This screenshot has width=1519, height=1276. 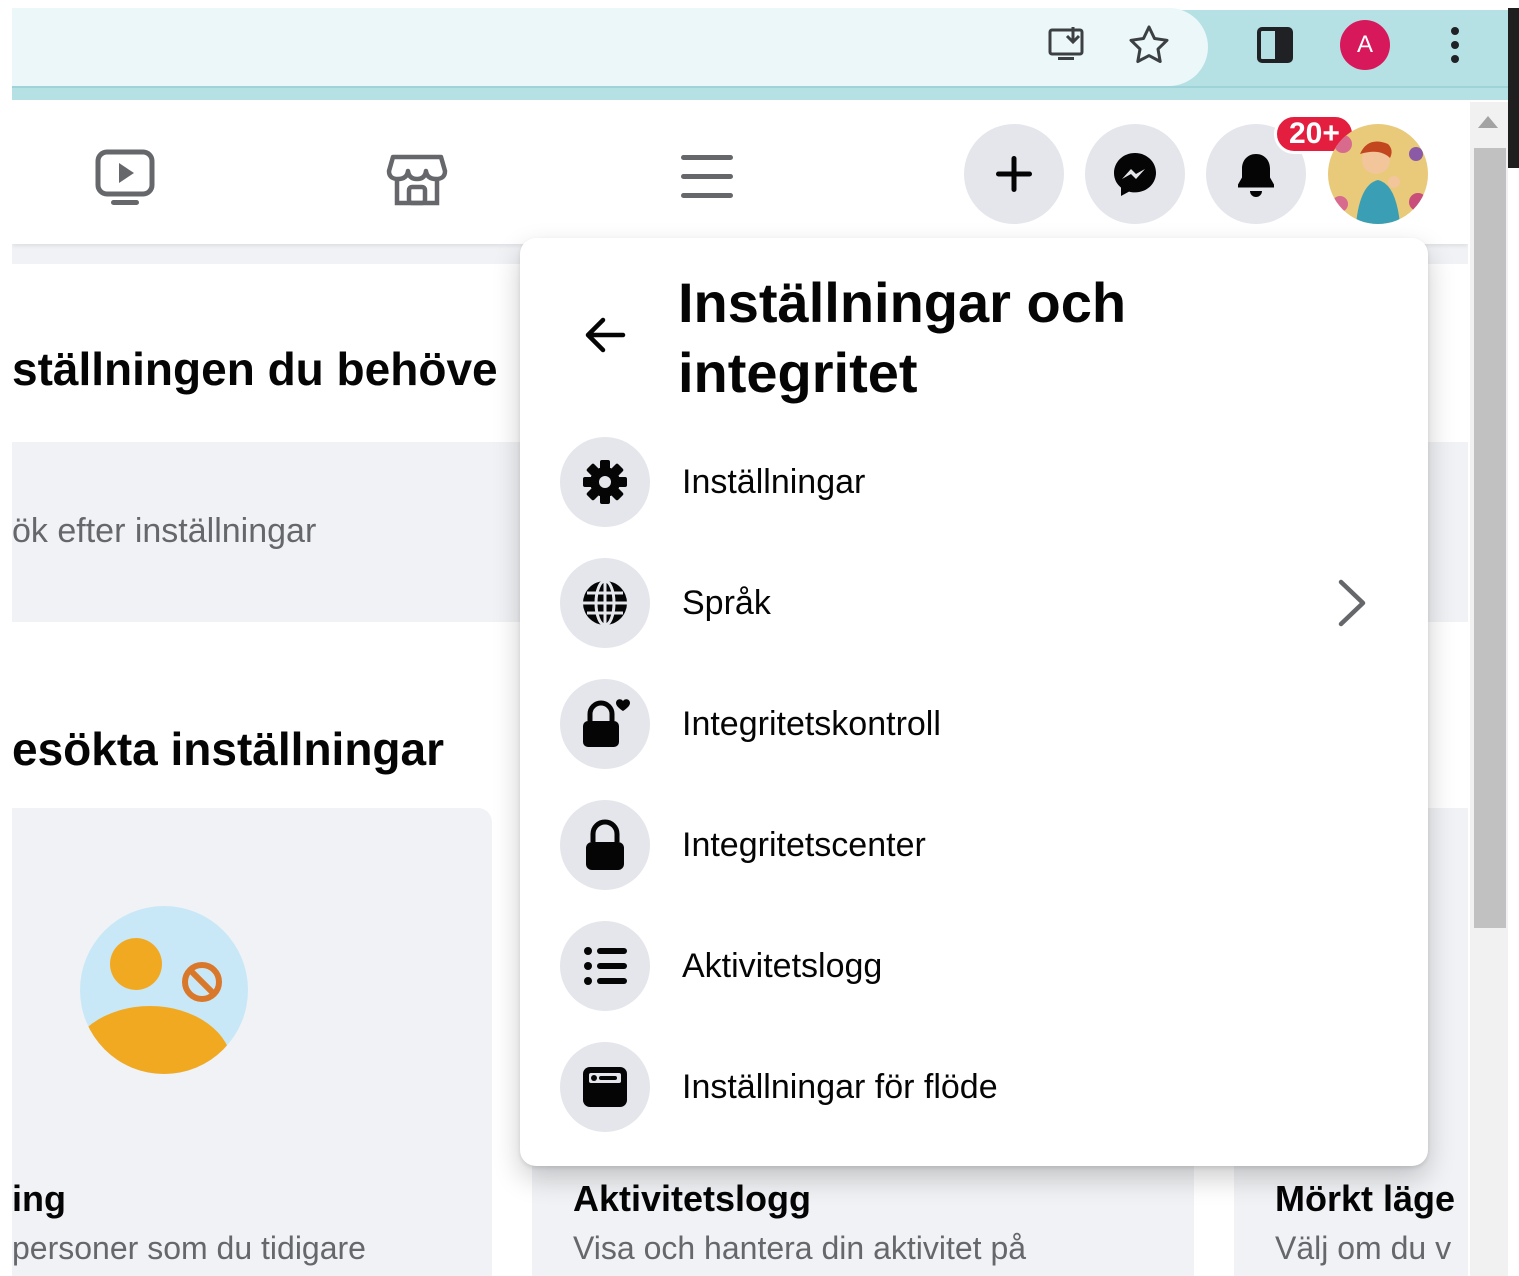 I want to click on tile-title: Aktivitetslogg, so click(x=692, y=1198).